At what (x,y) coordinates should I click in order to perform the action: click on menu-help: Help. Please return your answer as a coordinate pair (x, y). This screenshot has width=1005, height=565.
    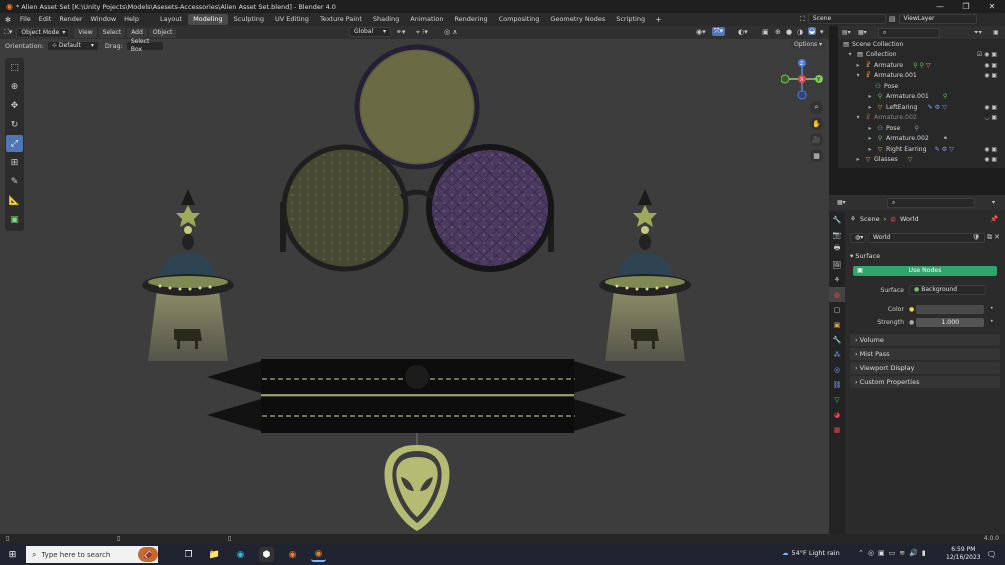
    Looking at the image, I should click on (131, 19).